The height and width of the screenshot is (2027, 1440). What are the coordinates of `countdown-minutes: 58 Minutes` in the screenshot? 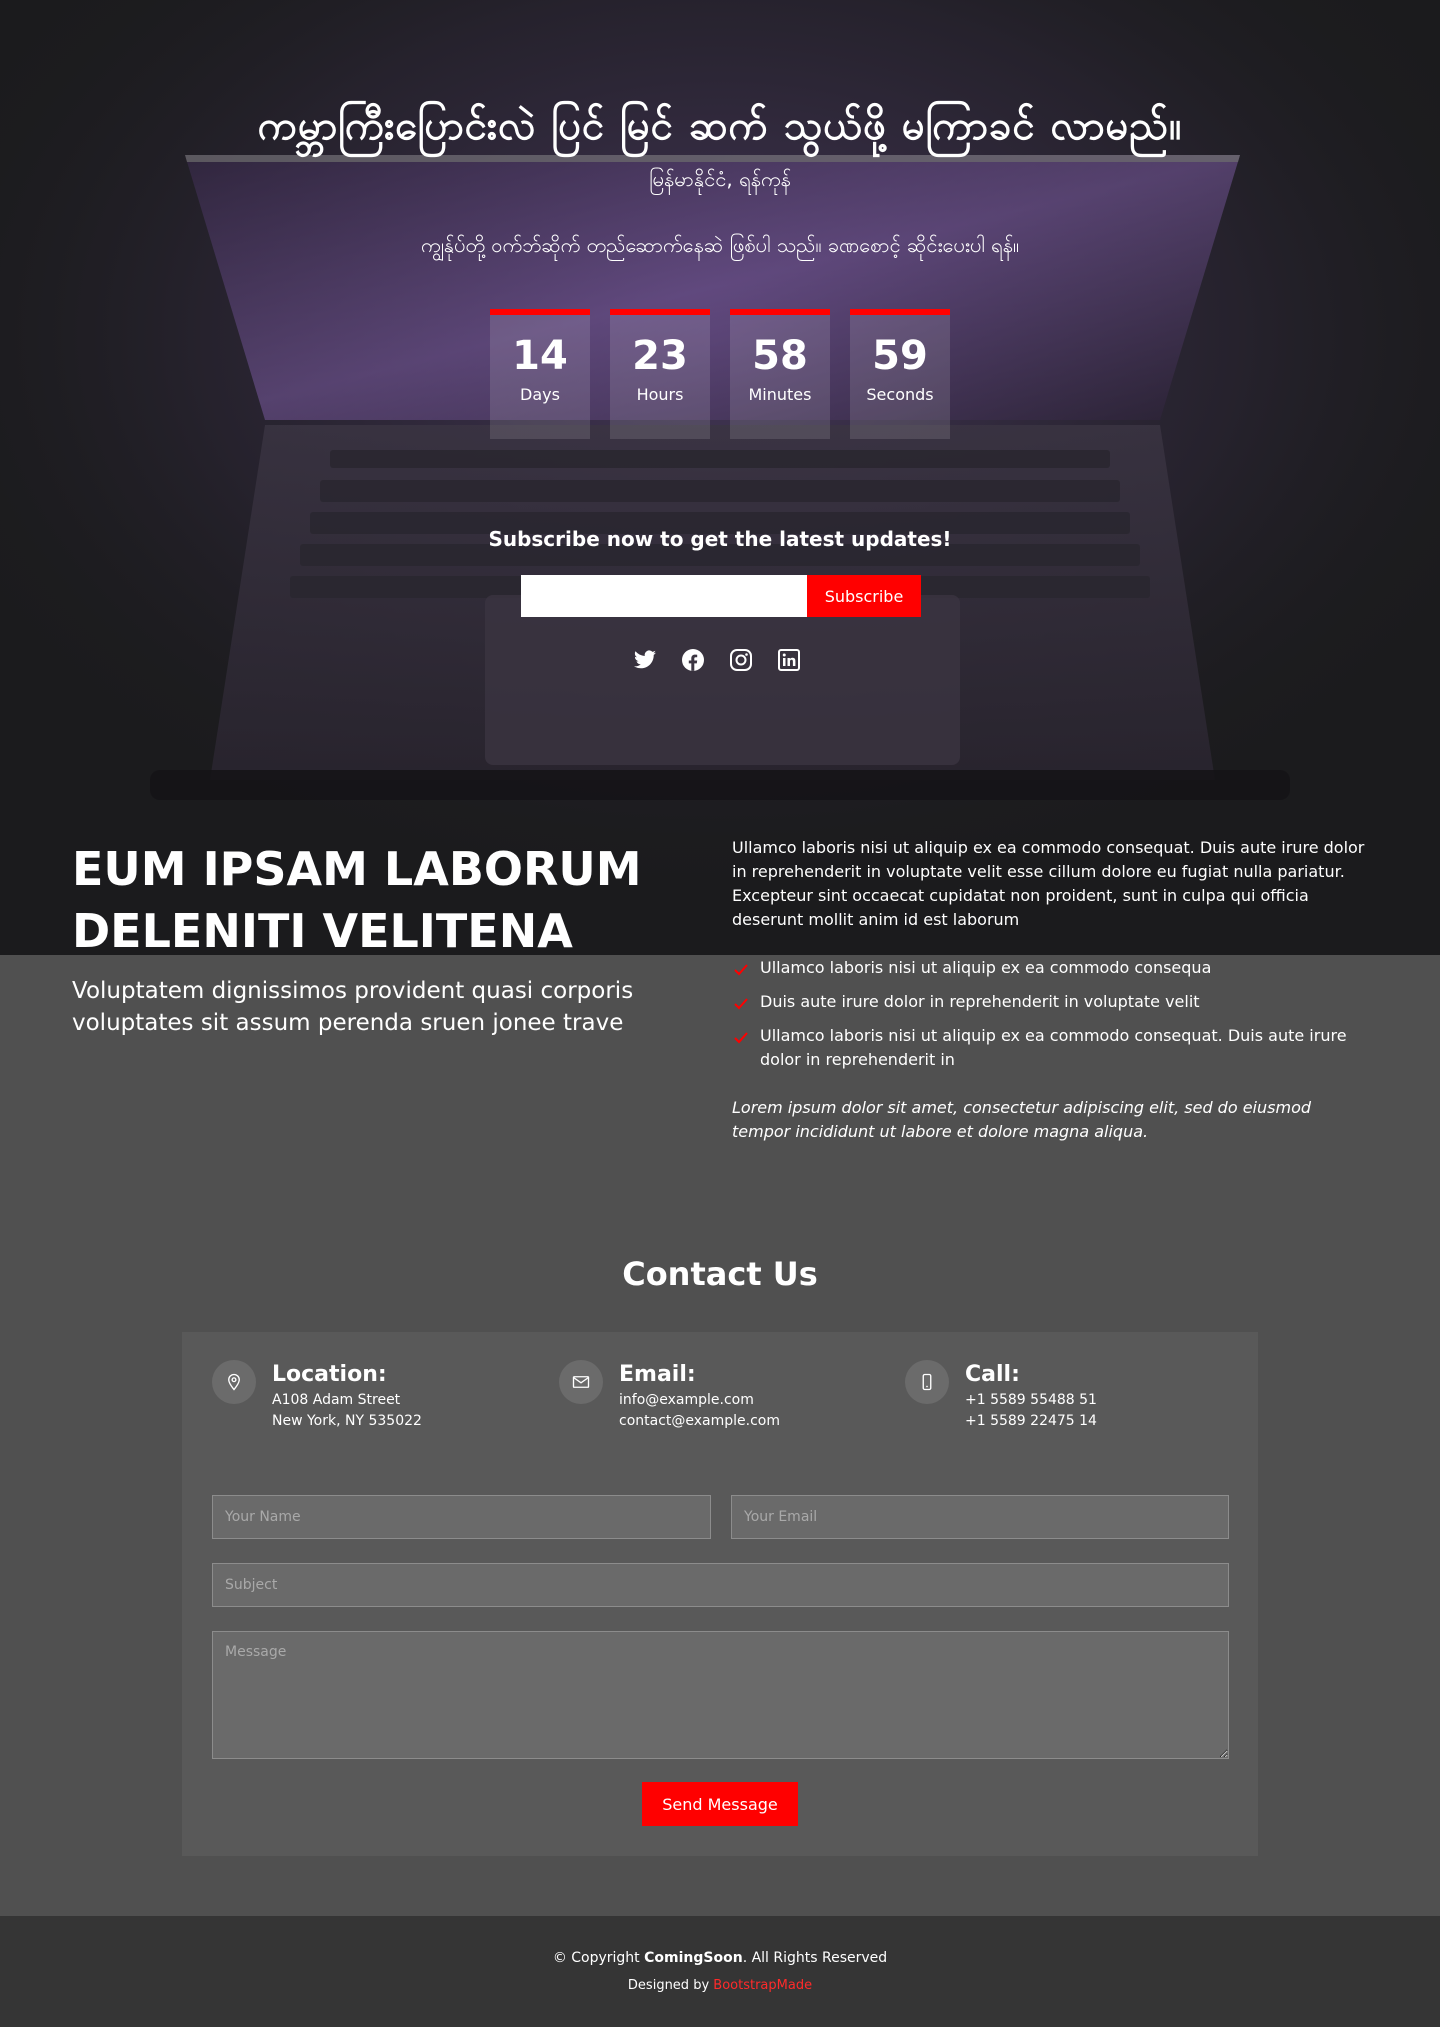 It's located at (780, 374).